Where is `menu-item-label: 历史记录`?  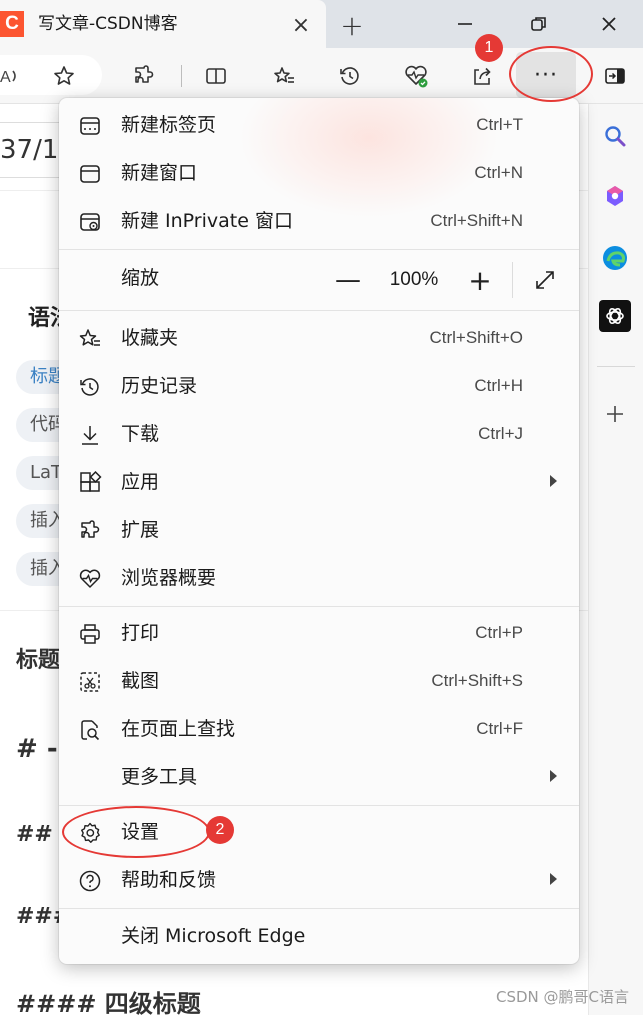
menu-item-label: 历史记录 is located at coordinates (159, 386).